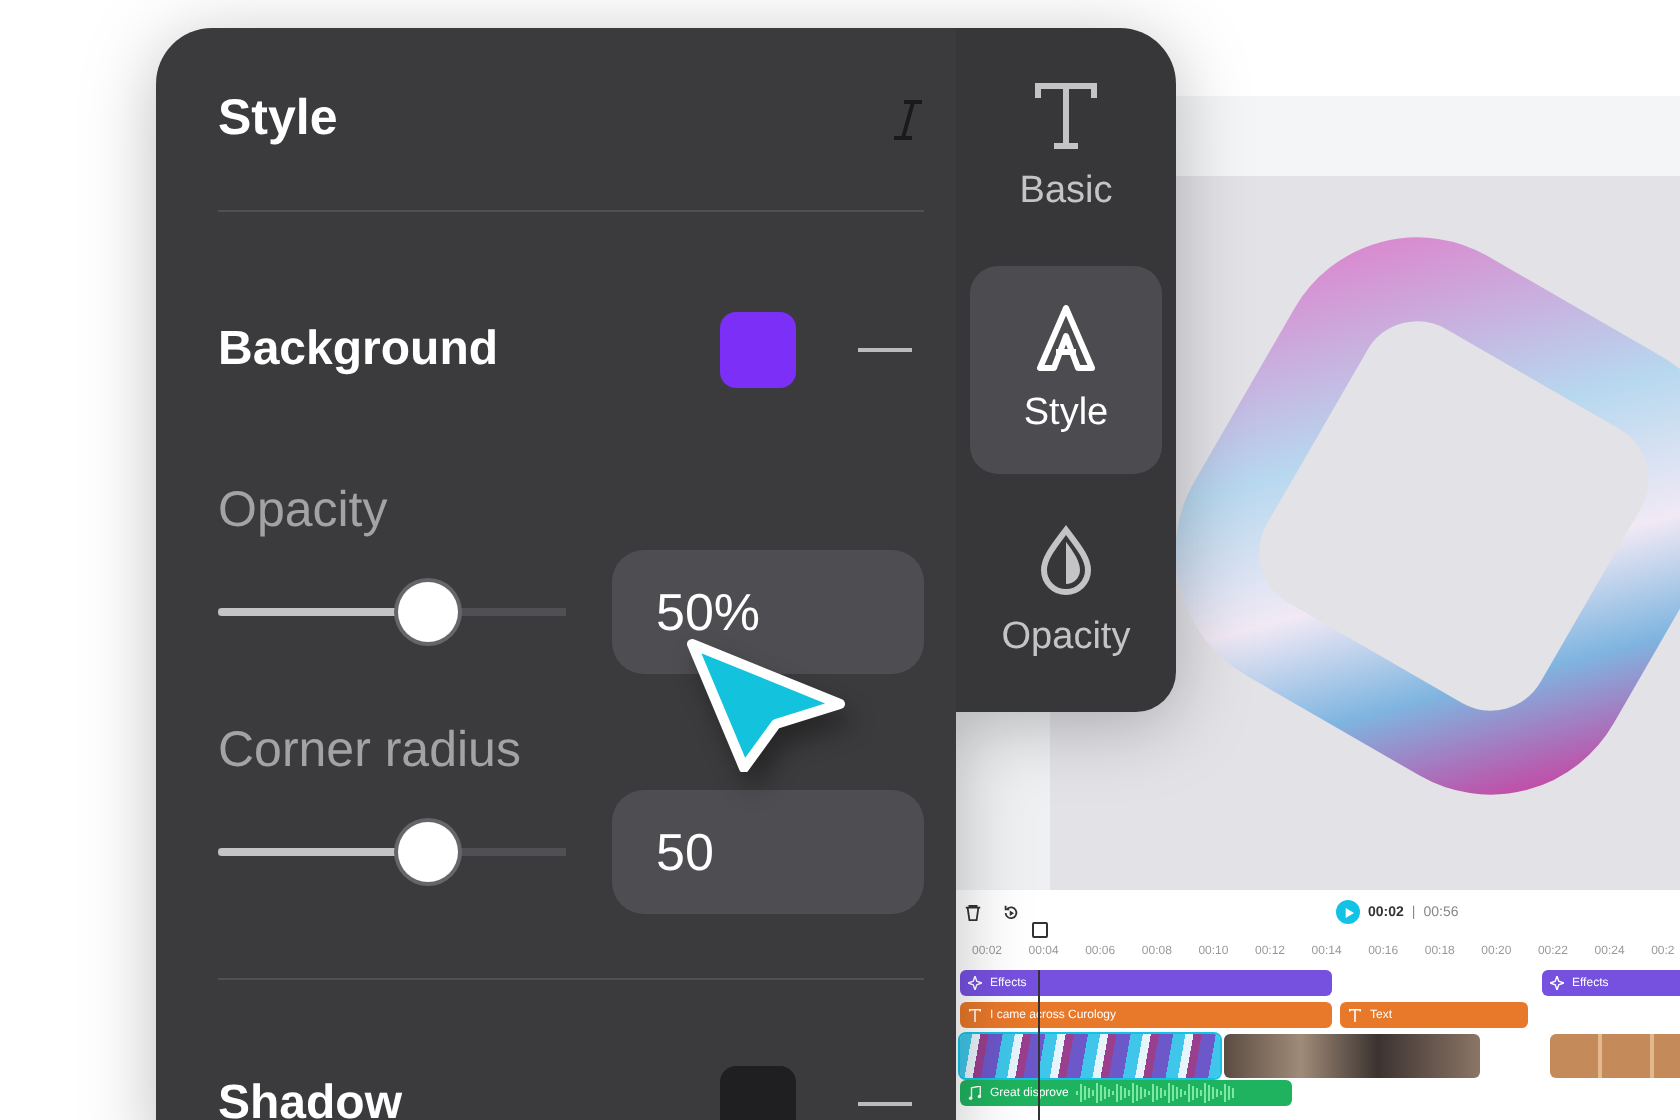 Image resolution: width=1680 pixels, height=1120 pixels. I want to click on music-note-icon, so click(975, 1093).